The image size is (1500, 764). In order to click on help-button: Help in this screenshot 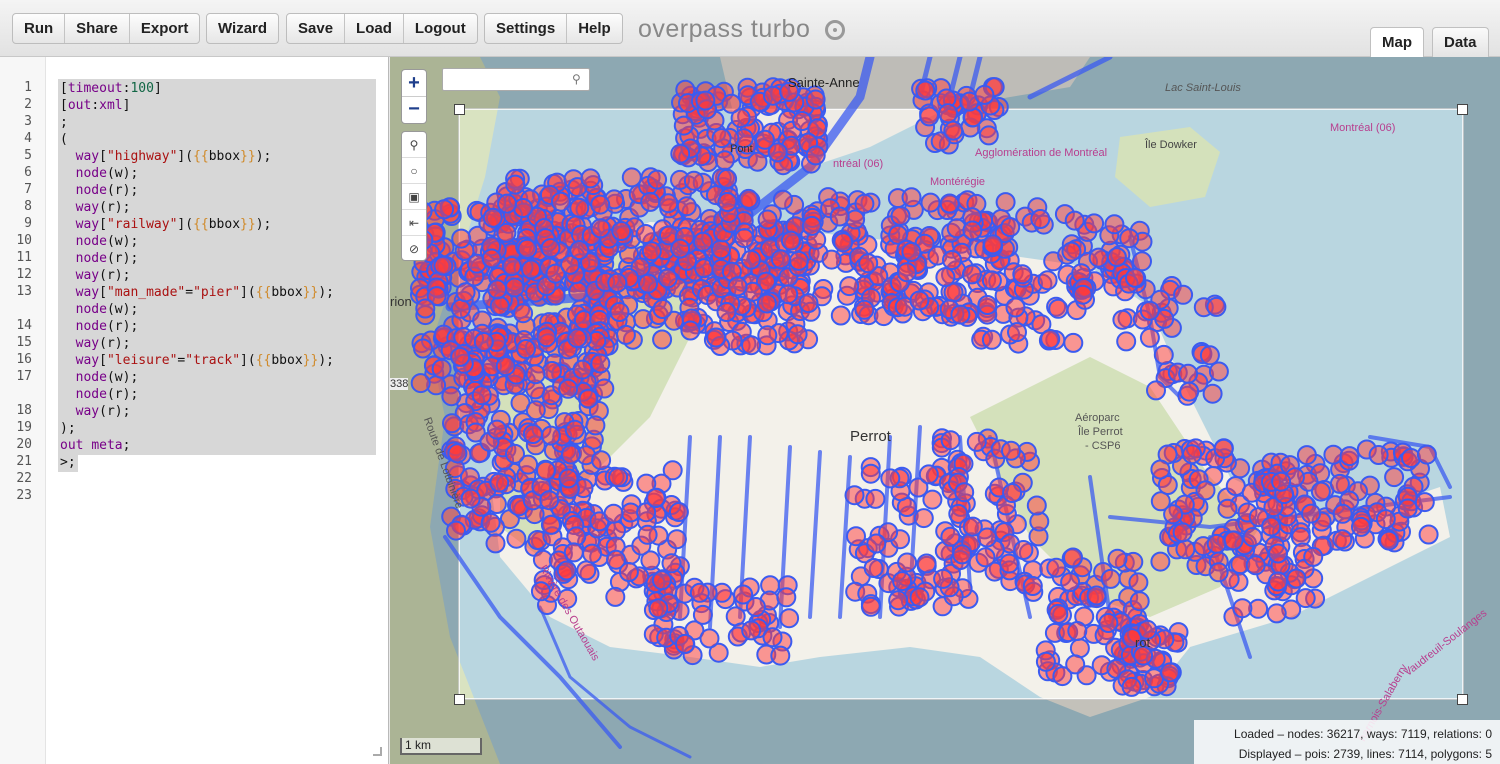, I will do `click(594, 28)`.